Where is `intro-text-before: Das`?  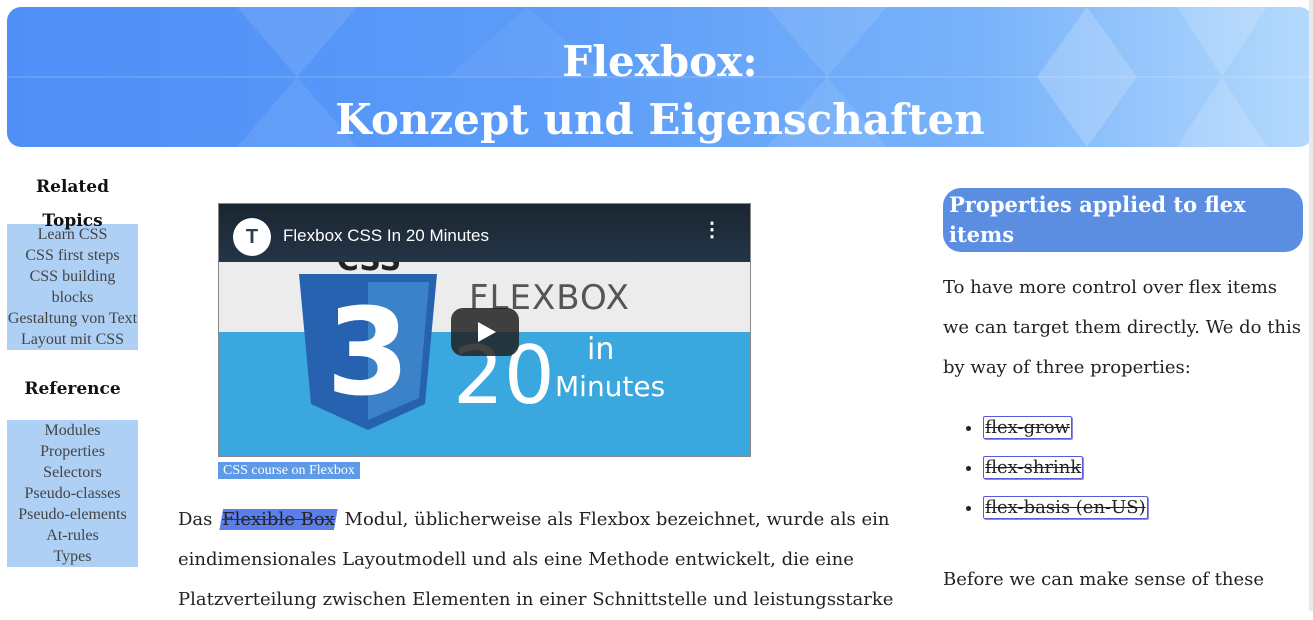 intro-text-before: Das is located at coordinates (198, 519).